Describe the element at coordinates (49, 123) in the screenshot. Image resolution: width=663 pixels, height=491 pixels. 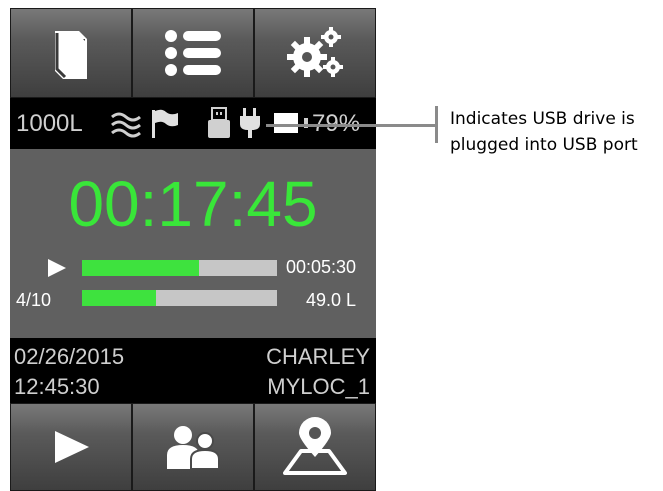
I see `volume-label: 1000L` at that location.